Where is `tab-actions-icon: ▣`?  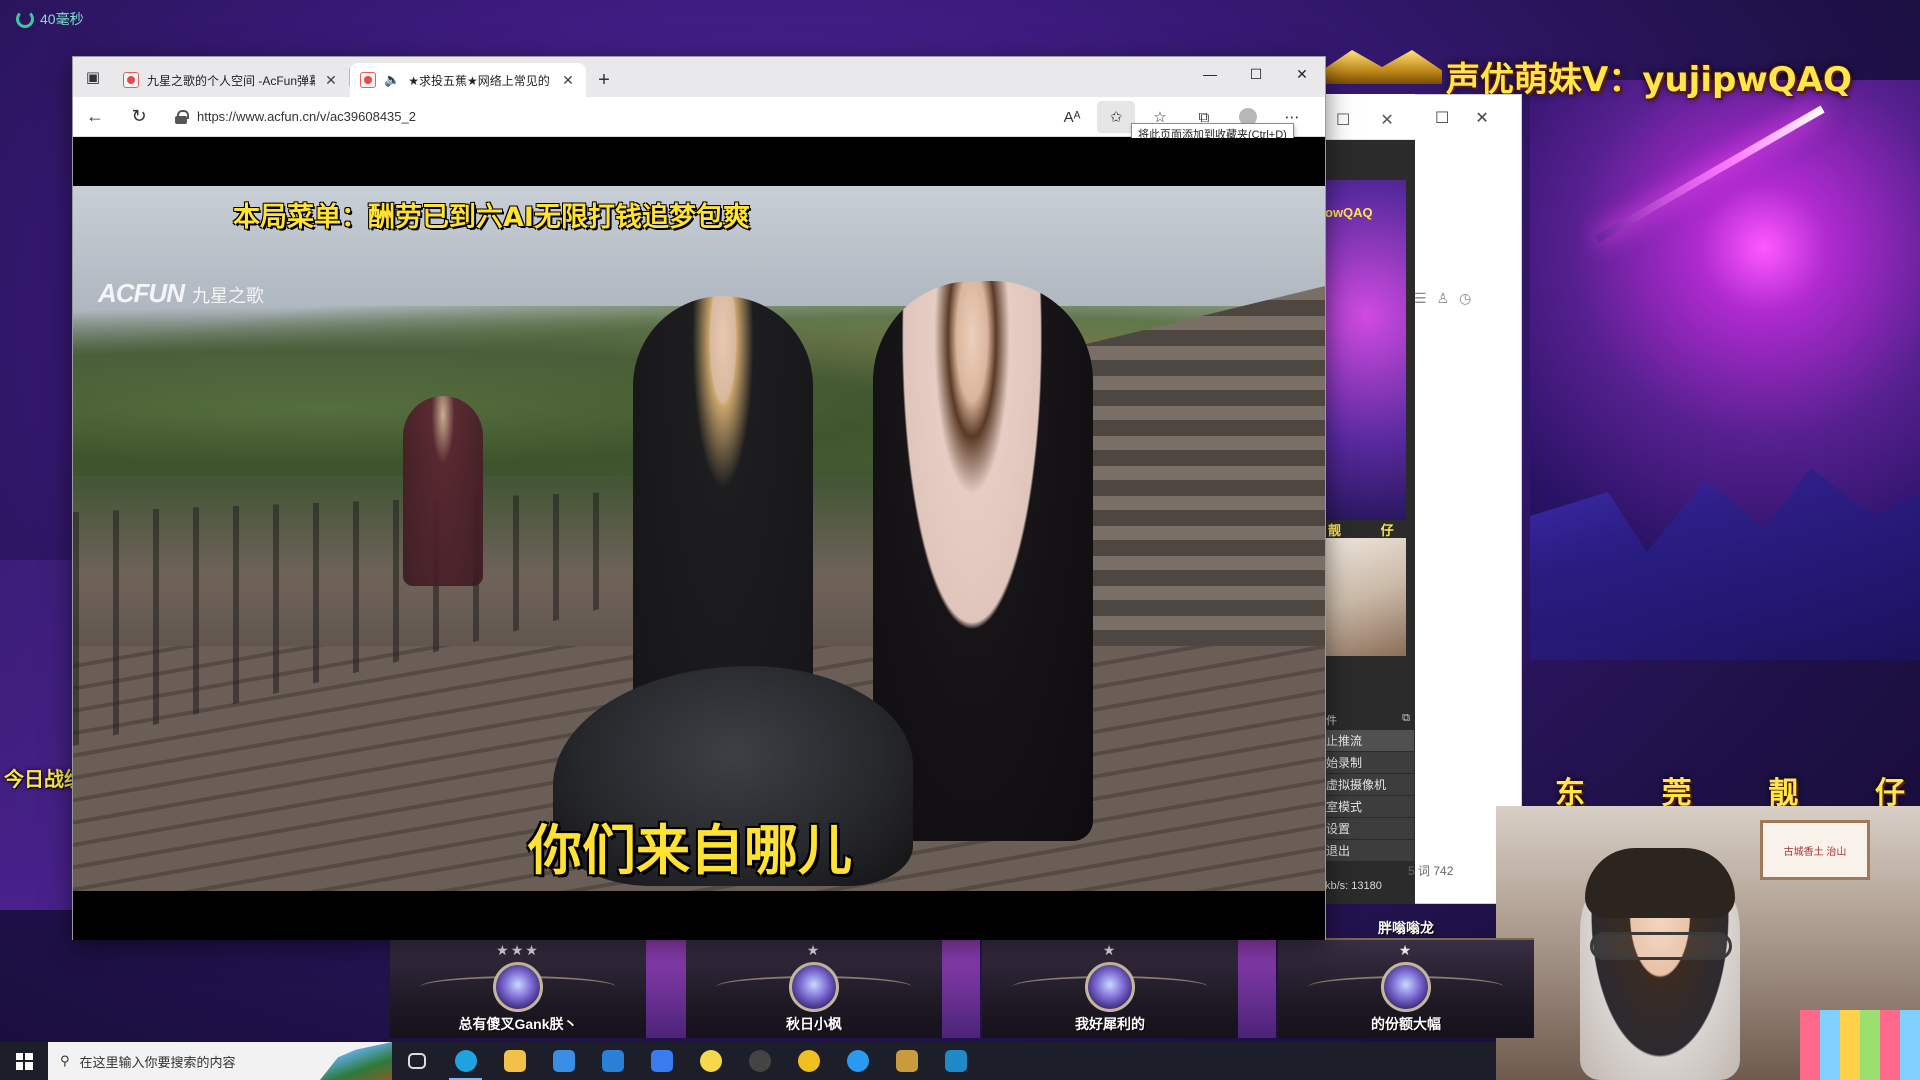 tab-actions-icon: ▣ is located at coordinates (93, 77).